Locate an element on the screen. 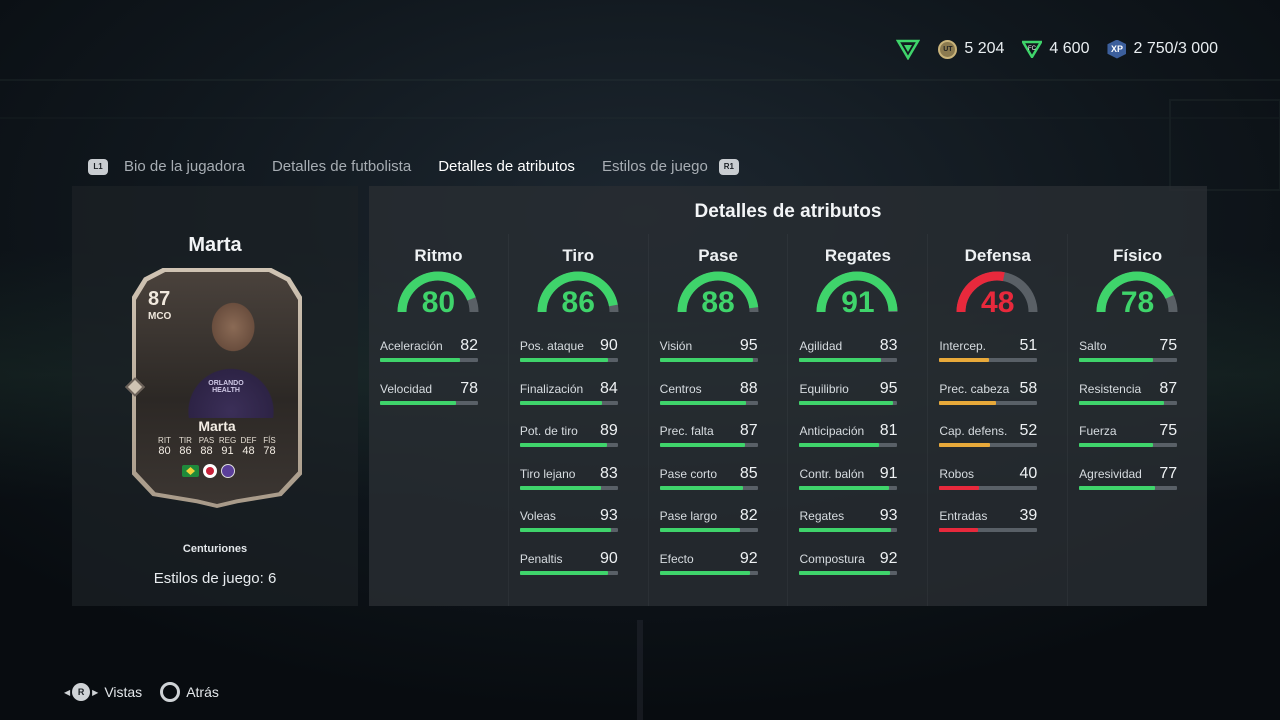 Image resolution: width=1280 pixels, height=720 pixels. svg-text: FC is located at coordinates (1032, 49).